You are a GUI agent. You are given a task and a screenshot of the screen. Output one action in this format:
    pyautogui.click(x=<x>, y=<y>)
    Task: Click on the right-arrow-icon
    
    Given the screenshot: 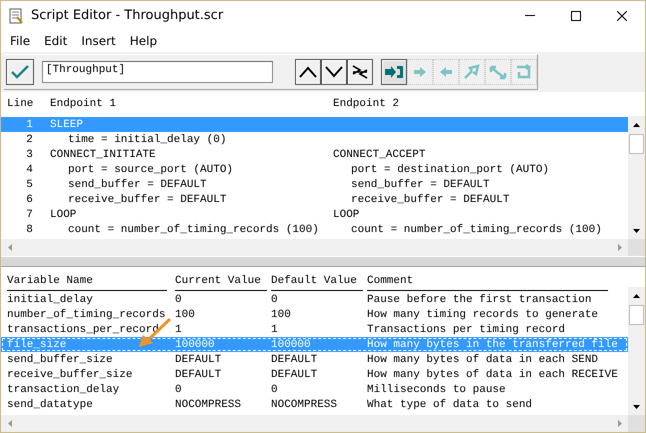 What is the action you would take?
    pyautogui.click(x=420, y=72)
    